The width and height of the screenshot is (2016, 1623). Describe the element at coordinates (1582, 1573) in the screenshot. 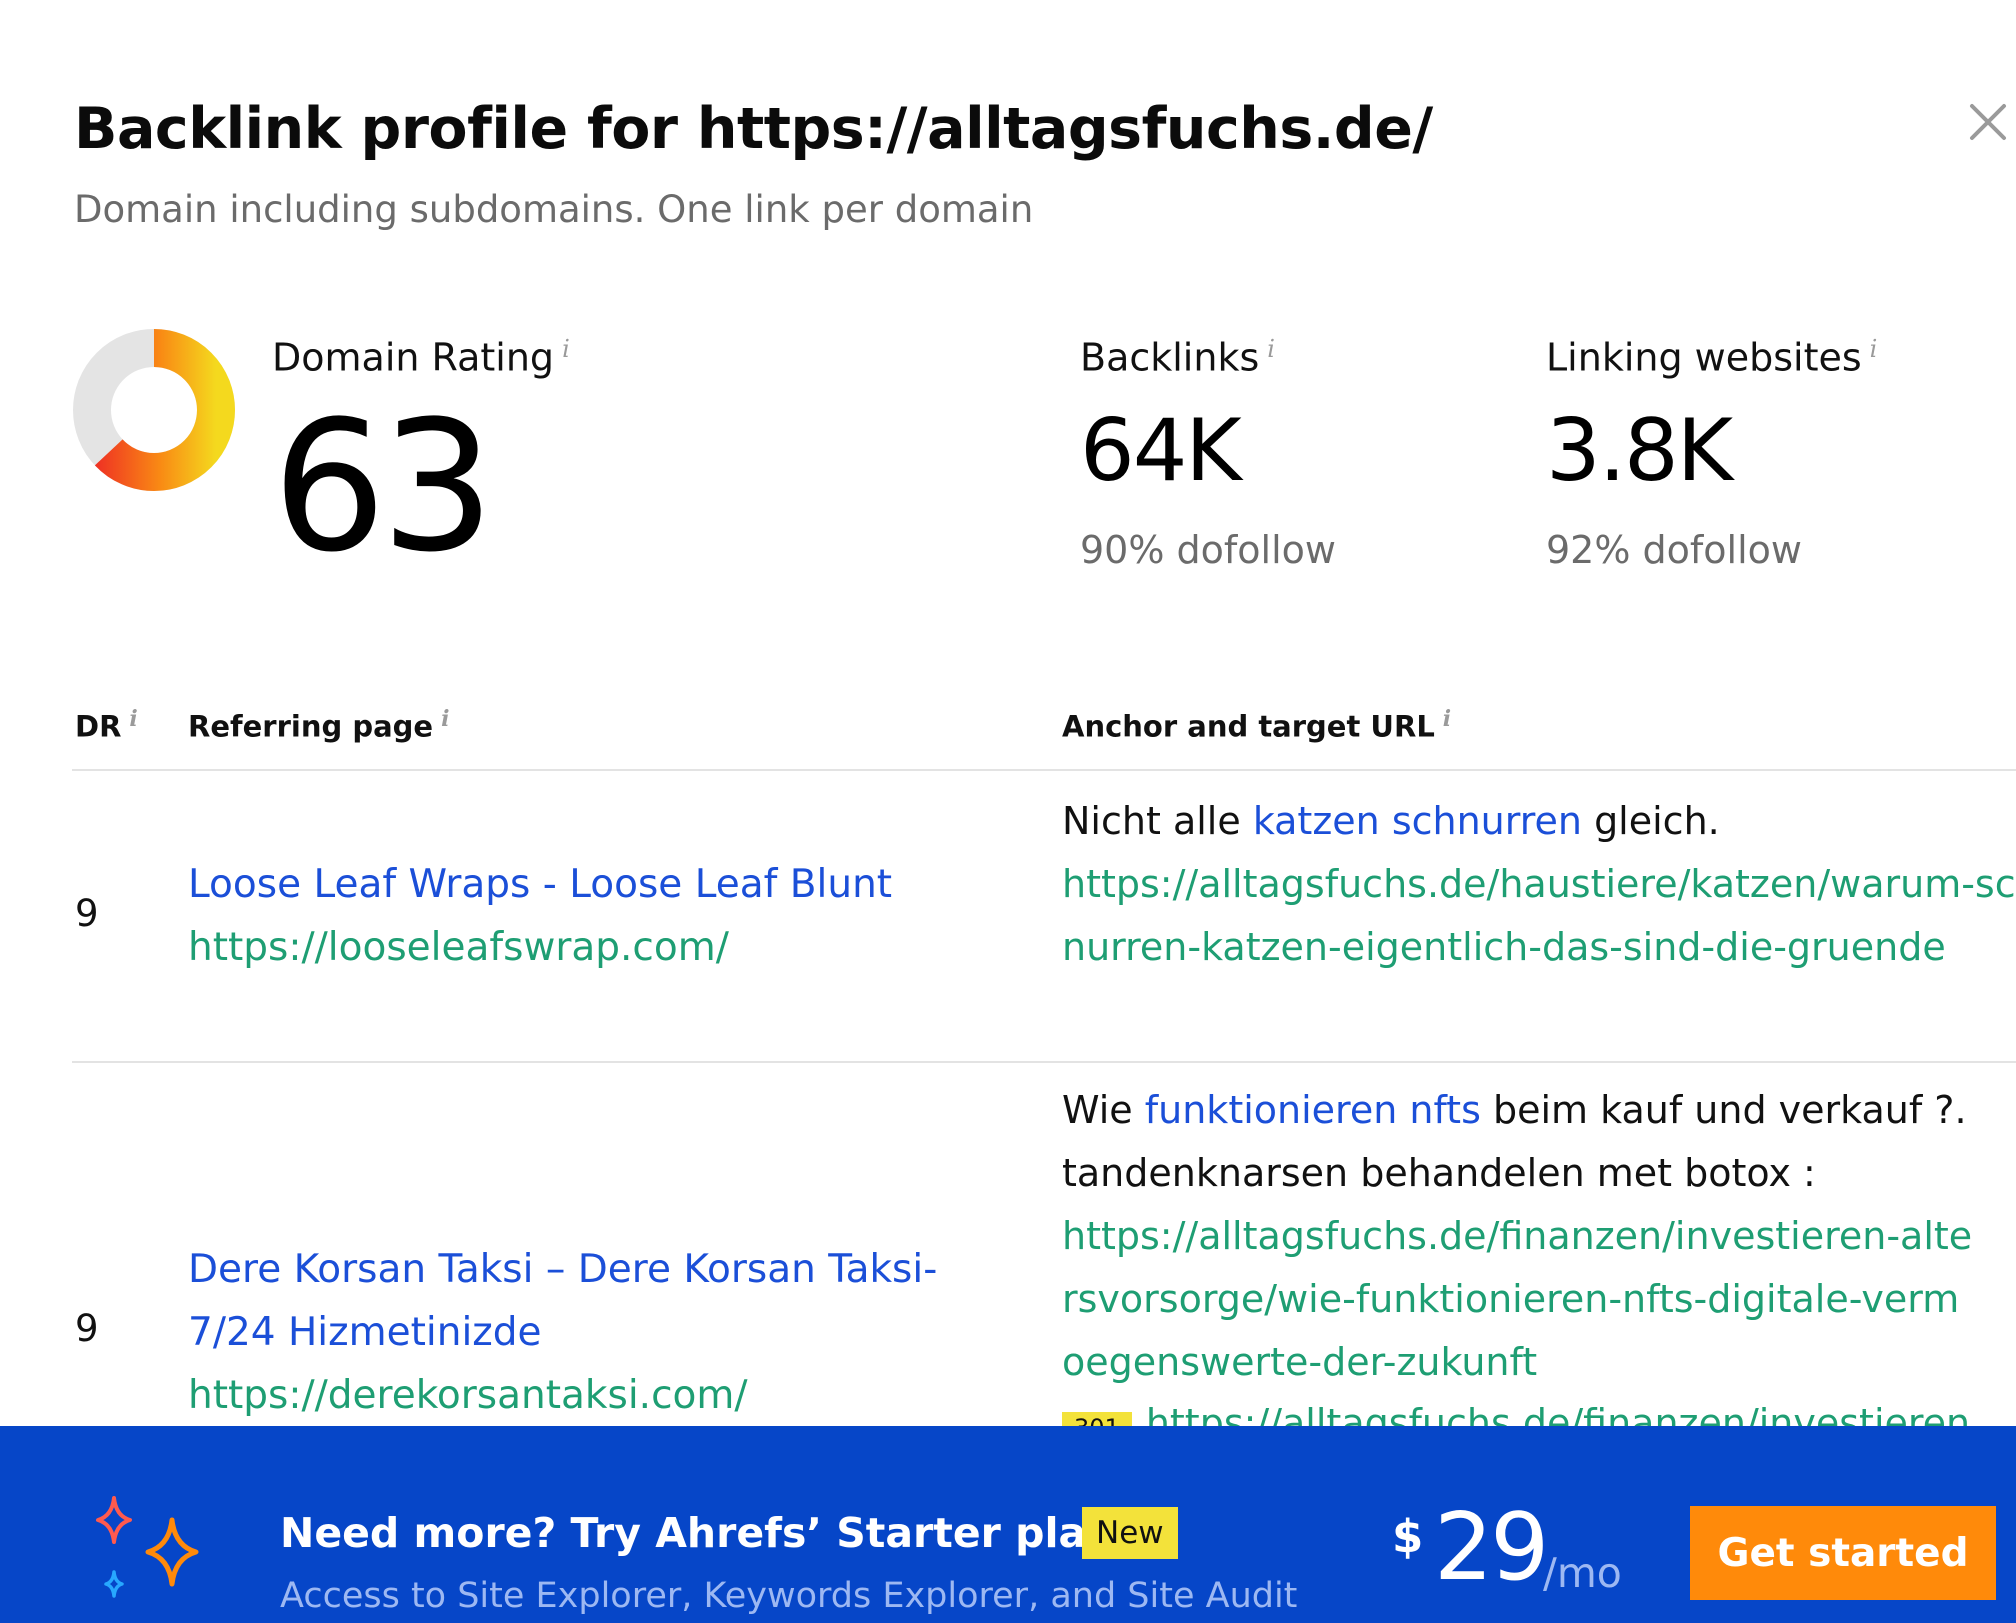

I see `price-period: /mo` at that location.